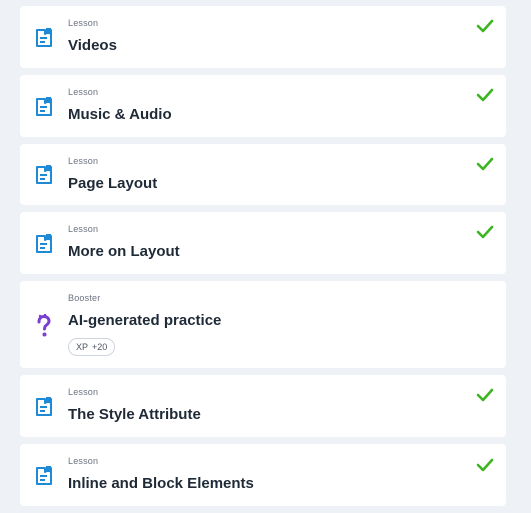 This screenshot has height=513, width=531. What do you see at coordinates (263, 475) in the screenshot?
I see `lesson-card-inline-block: Lesson Inline and Block Elements` at bounding box center [263, 475].